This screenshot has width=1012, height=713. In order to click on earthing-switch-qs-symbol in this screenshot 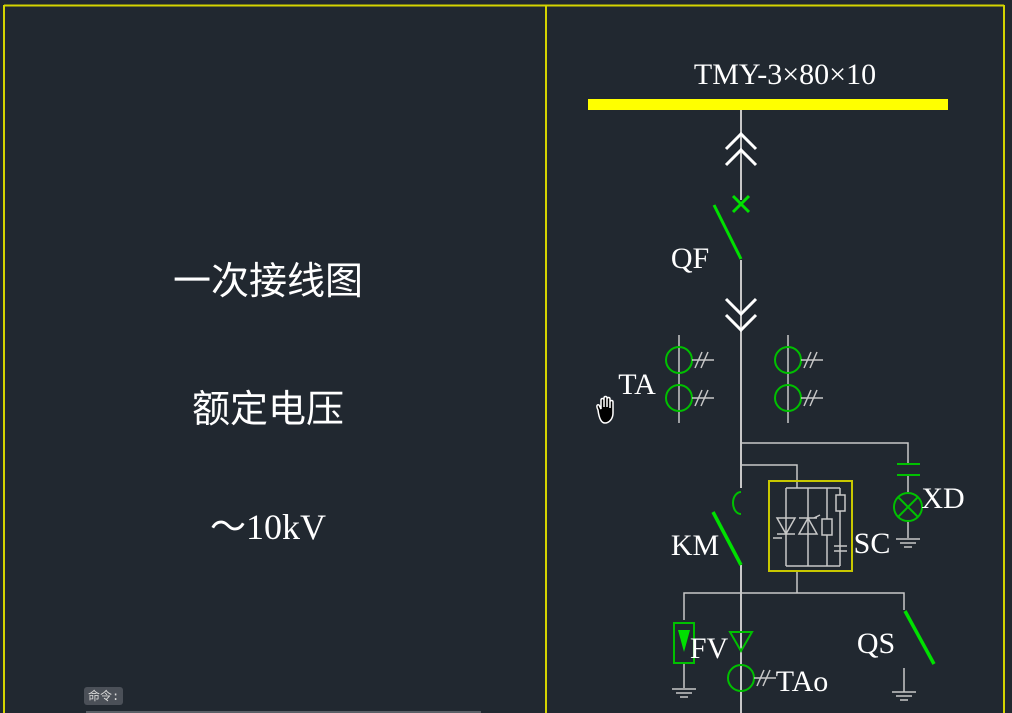, I will do `click(919, 637)`.